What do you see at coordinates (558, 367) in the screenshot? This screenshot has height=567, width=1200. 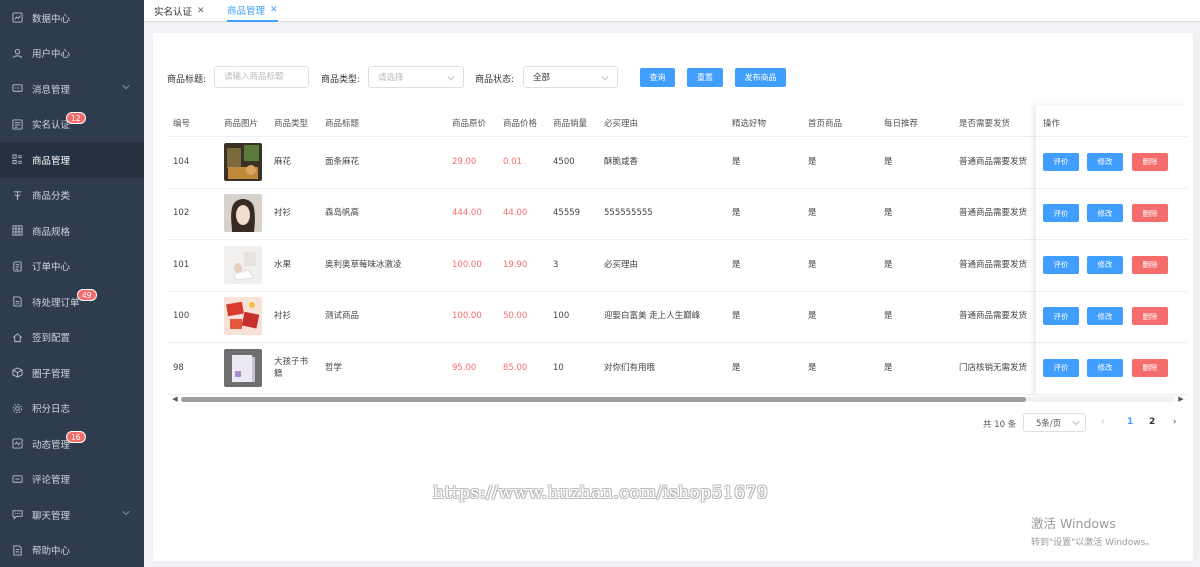 I see `cell-sales: 10` at bounding box center [558, 367].